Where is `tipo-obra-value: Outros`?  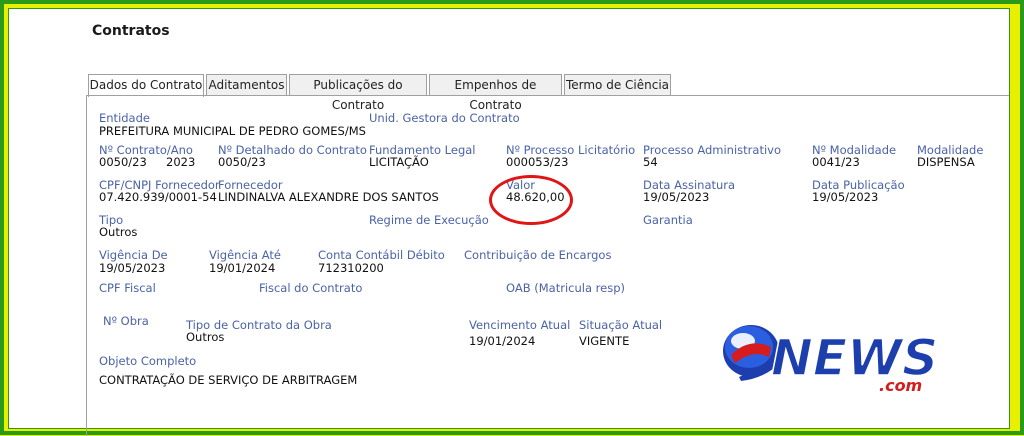 tipo-obra-value: Outros is located at coordinates (205, 337).